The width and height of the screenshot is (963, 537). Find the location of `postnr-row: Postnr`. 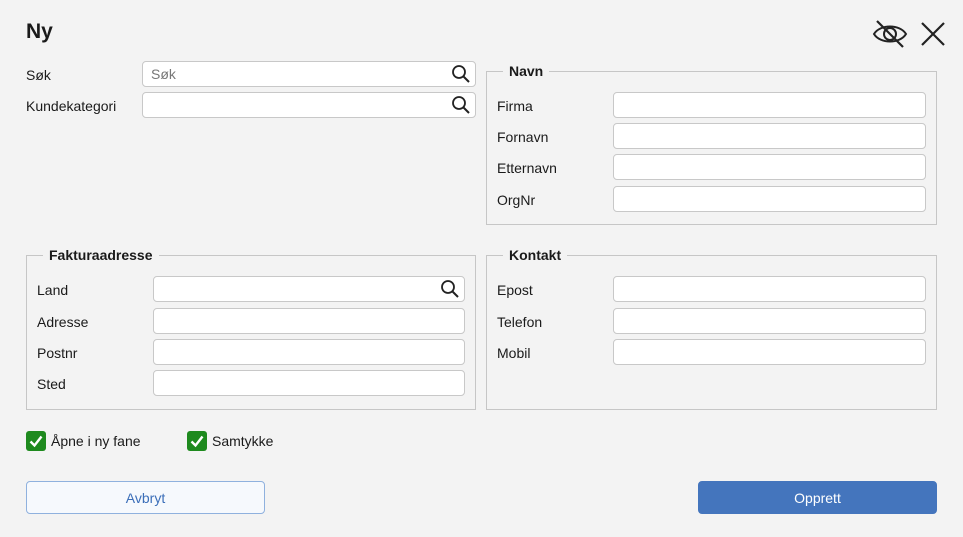

postnr-row: Postnr is located at coordinates (252, 353).